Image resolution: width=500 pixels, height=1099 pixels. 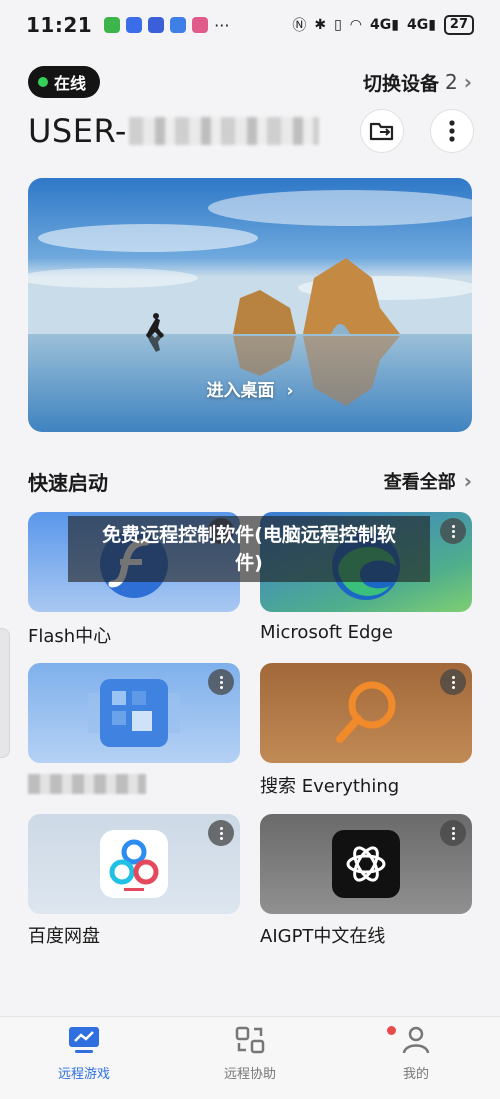 What do you see at coordinates (84, 1040) in the screenshot?
I see `monitor-chart-icon` at bounding box center [84, 1040].